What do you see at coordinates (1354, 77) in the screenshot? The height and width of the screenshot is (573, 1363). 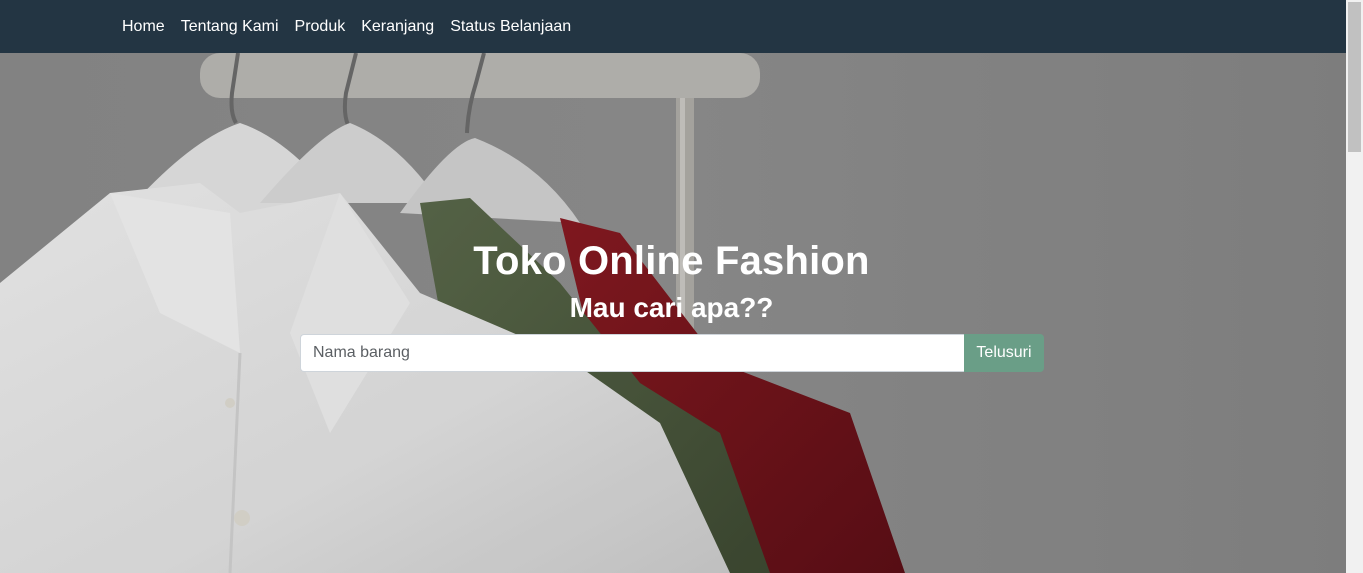 I see `scrollbar-thumb` at bounding box center [1354, 77].